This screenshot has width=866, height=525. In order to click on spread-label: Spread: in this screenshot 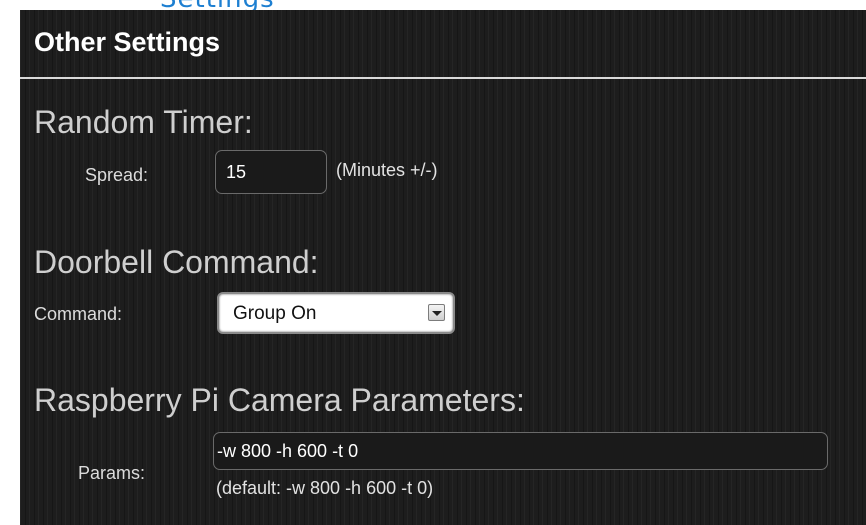, I will do `click(117, 175)`.